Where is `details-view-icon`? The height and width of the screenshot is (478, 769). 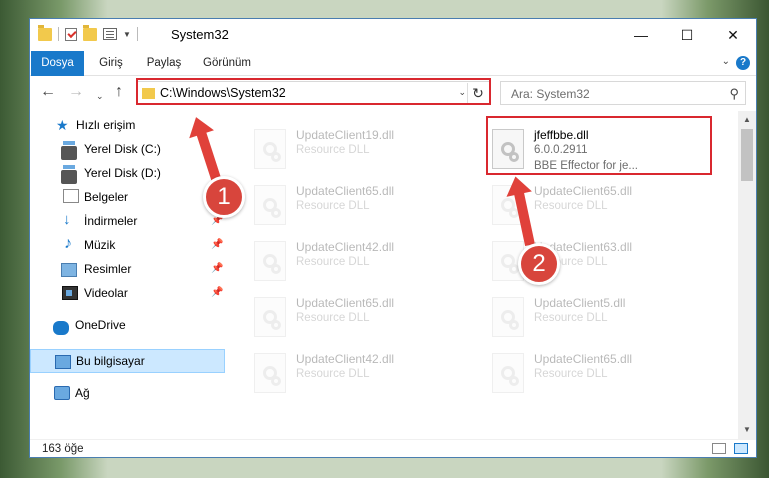 details-view-icon is located at coordinates (719, 448).